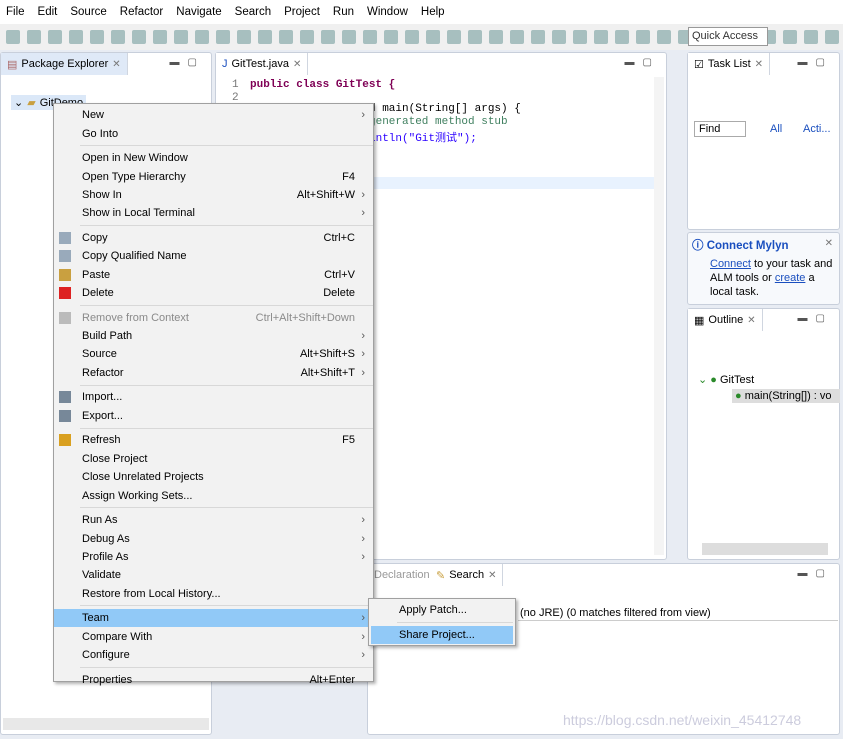 This screenshot has width=843, height=739. Describe the element at coordinates (213, 354) in the screenshot. I see `menu-item-source: Source Alt+Shift+S ›` at that location.